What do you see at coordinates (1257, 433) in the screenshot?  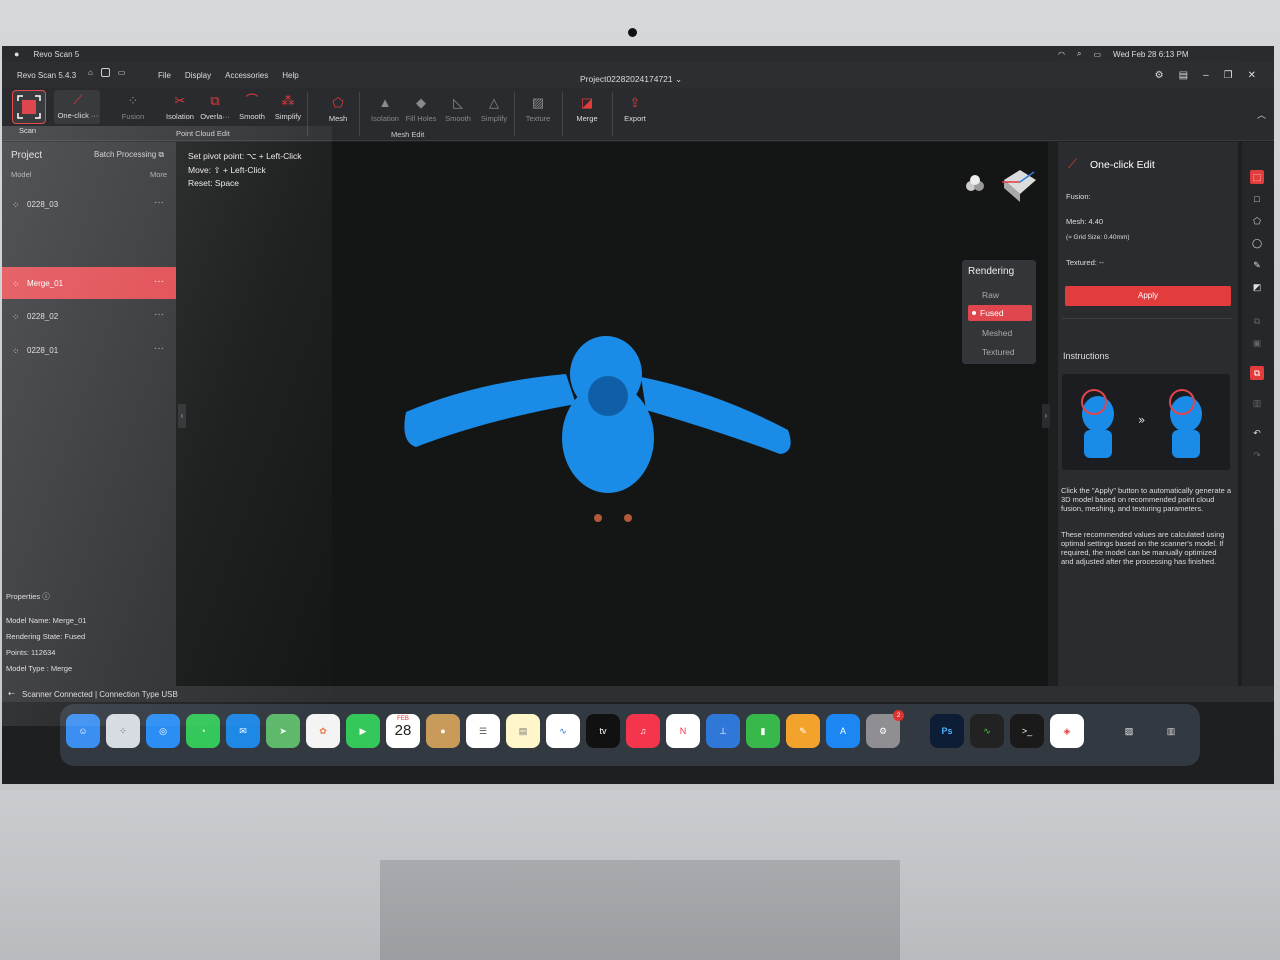 I see `undo-icon: ↶` at bounding box center [1257, 433].